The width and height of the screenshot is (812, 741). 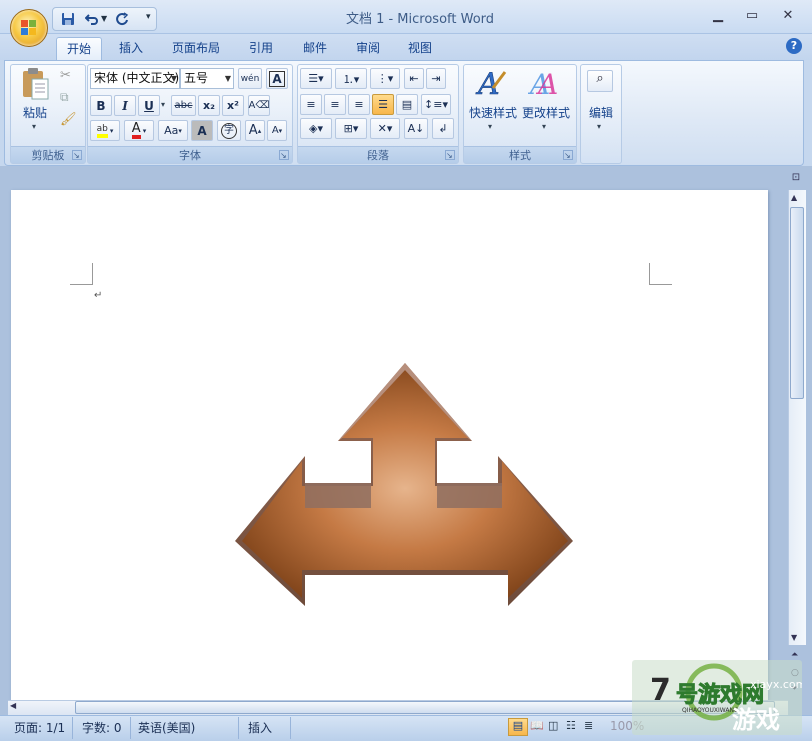 What do you see at coordinates (229, 130) in the screenshot?
I see `enclose-characters-button: 字` at bounding box center [229, 130].